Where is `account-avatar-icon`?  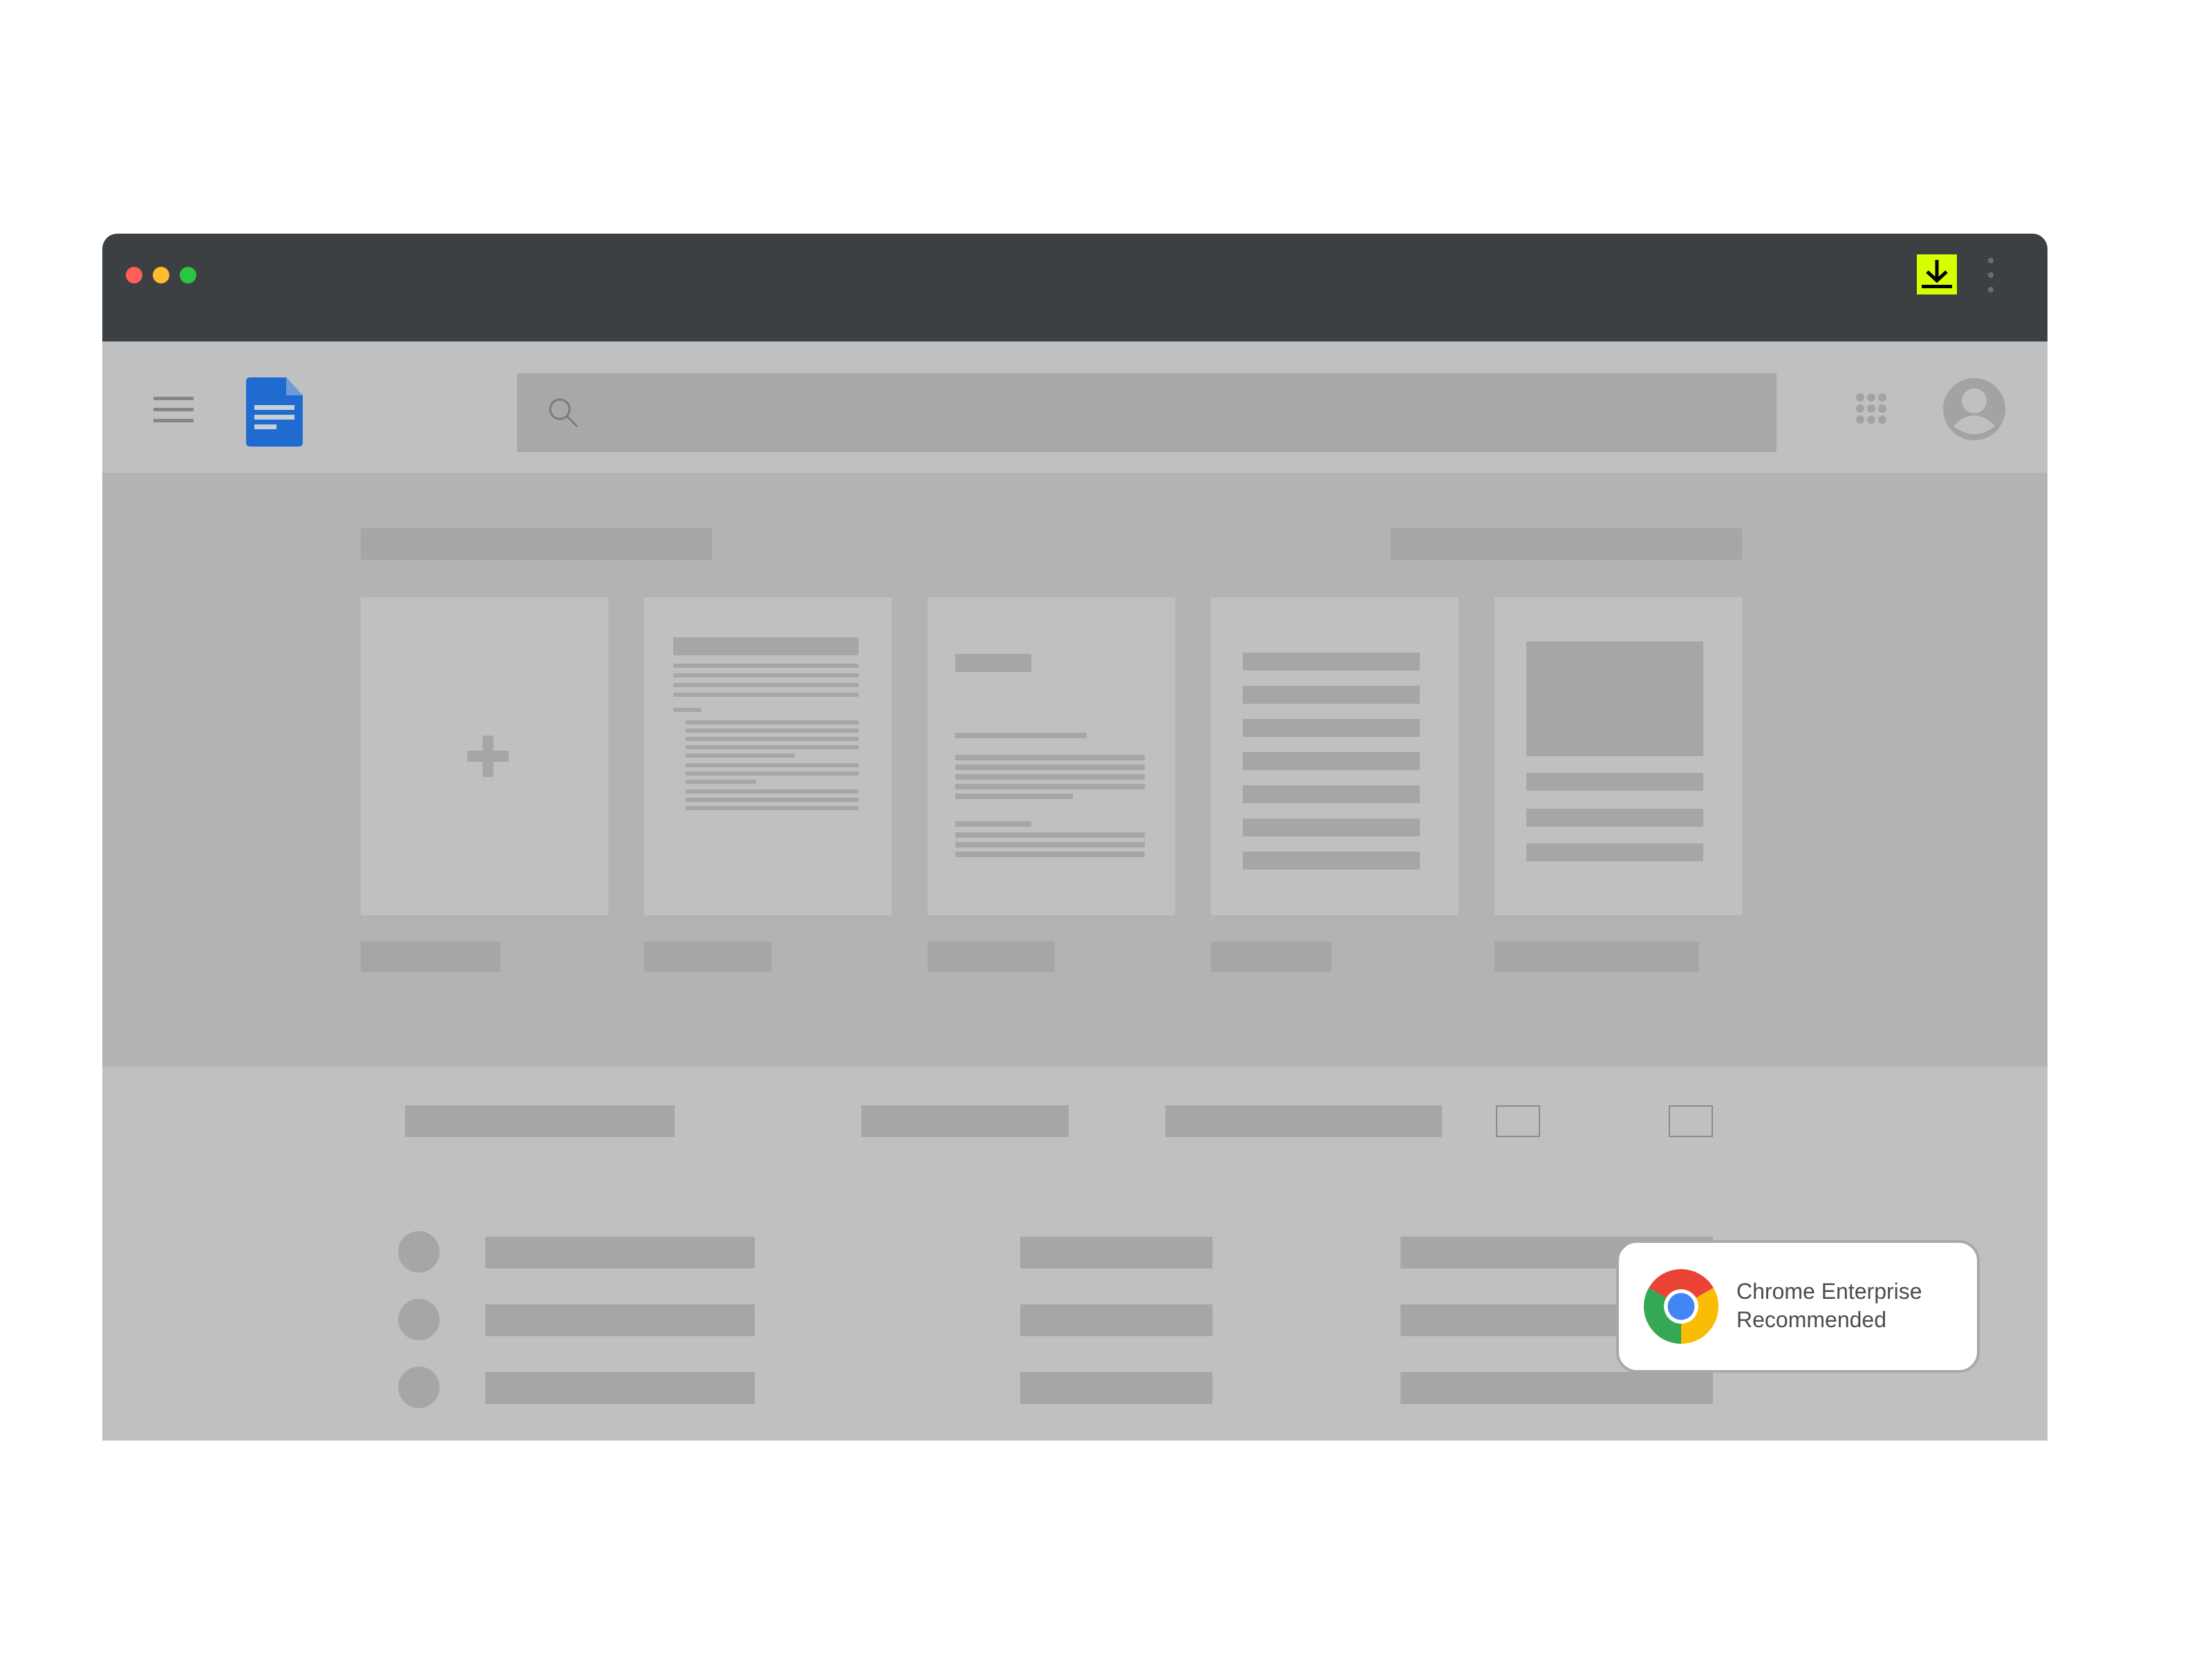
account-avatar-icon is located at coordinates (1974, 409).